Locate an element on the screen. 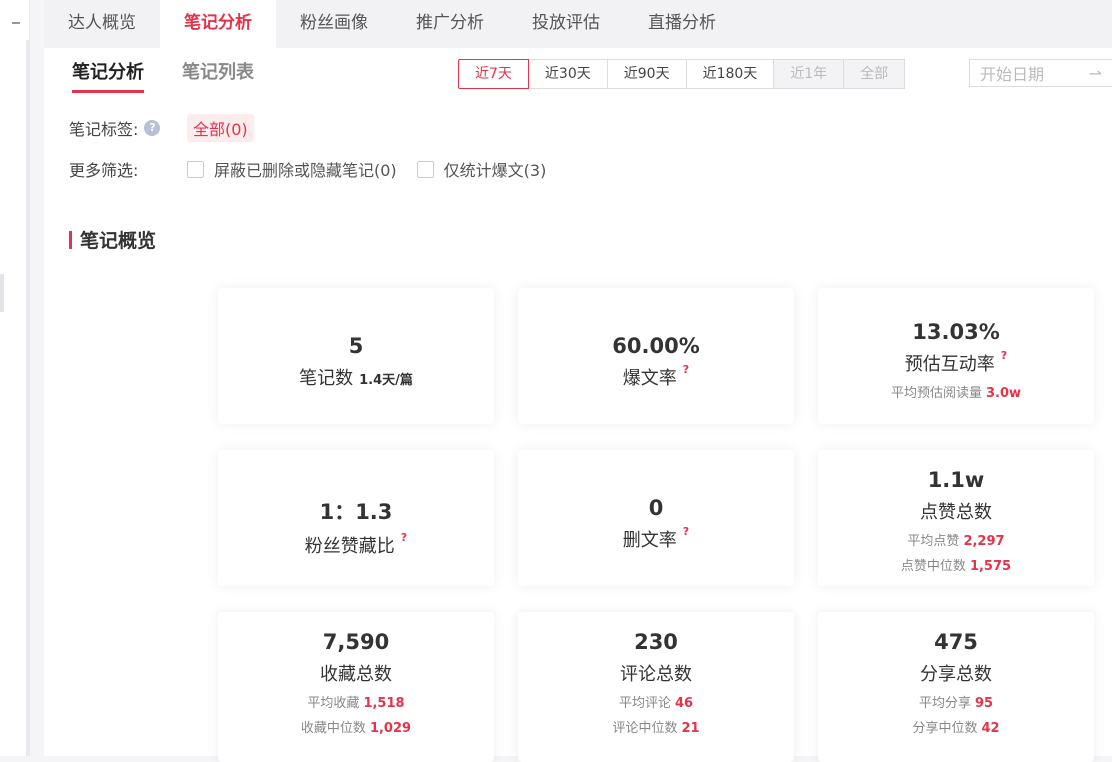 The width and height of the screenshot is (1112, 762). sub-label: 收藏中位数 is located at coordinates (333, 728).